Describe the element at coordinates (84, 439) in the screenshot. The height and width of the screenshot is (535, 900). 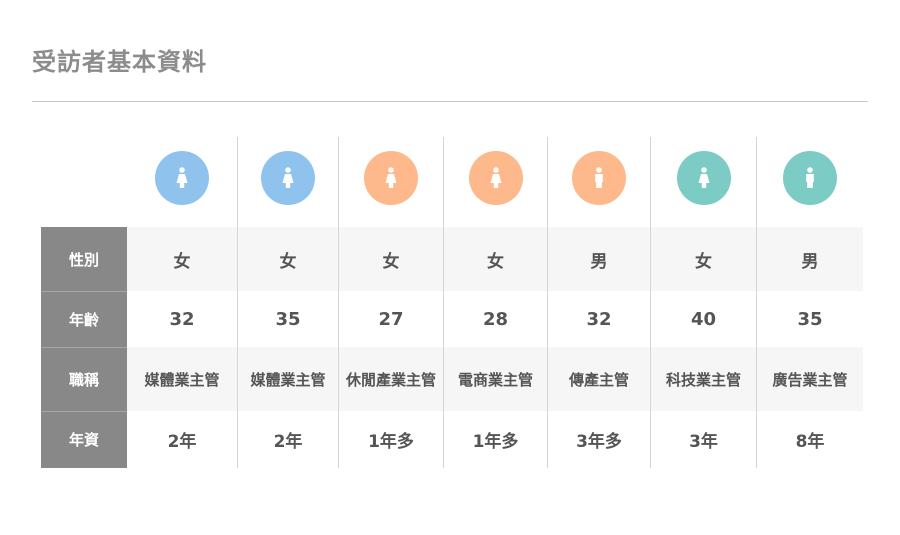
I see `seniority-label: 年資` at that location.